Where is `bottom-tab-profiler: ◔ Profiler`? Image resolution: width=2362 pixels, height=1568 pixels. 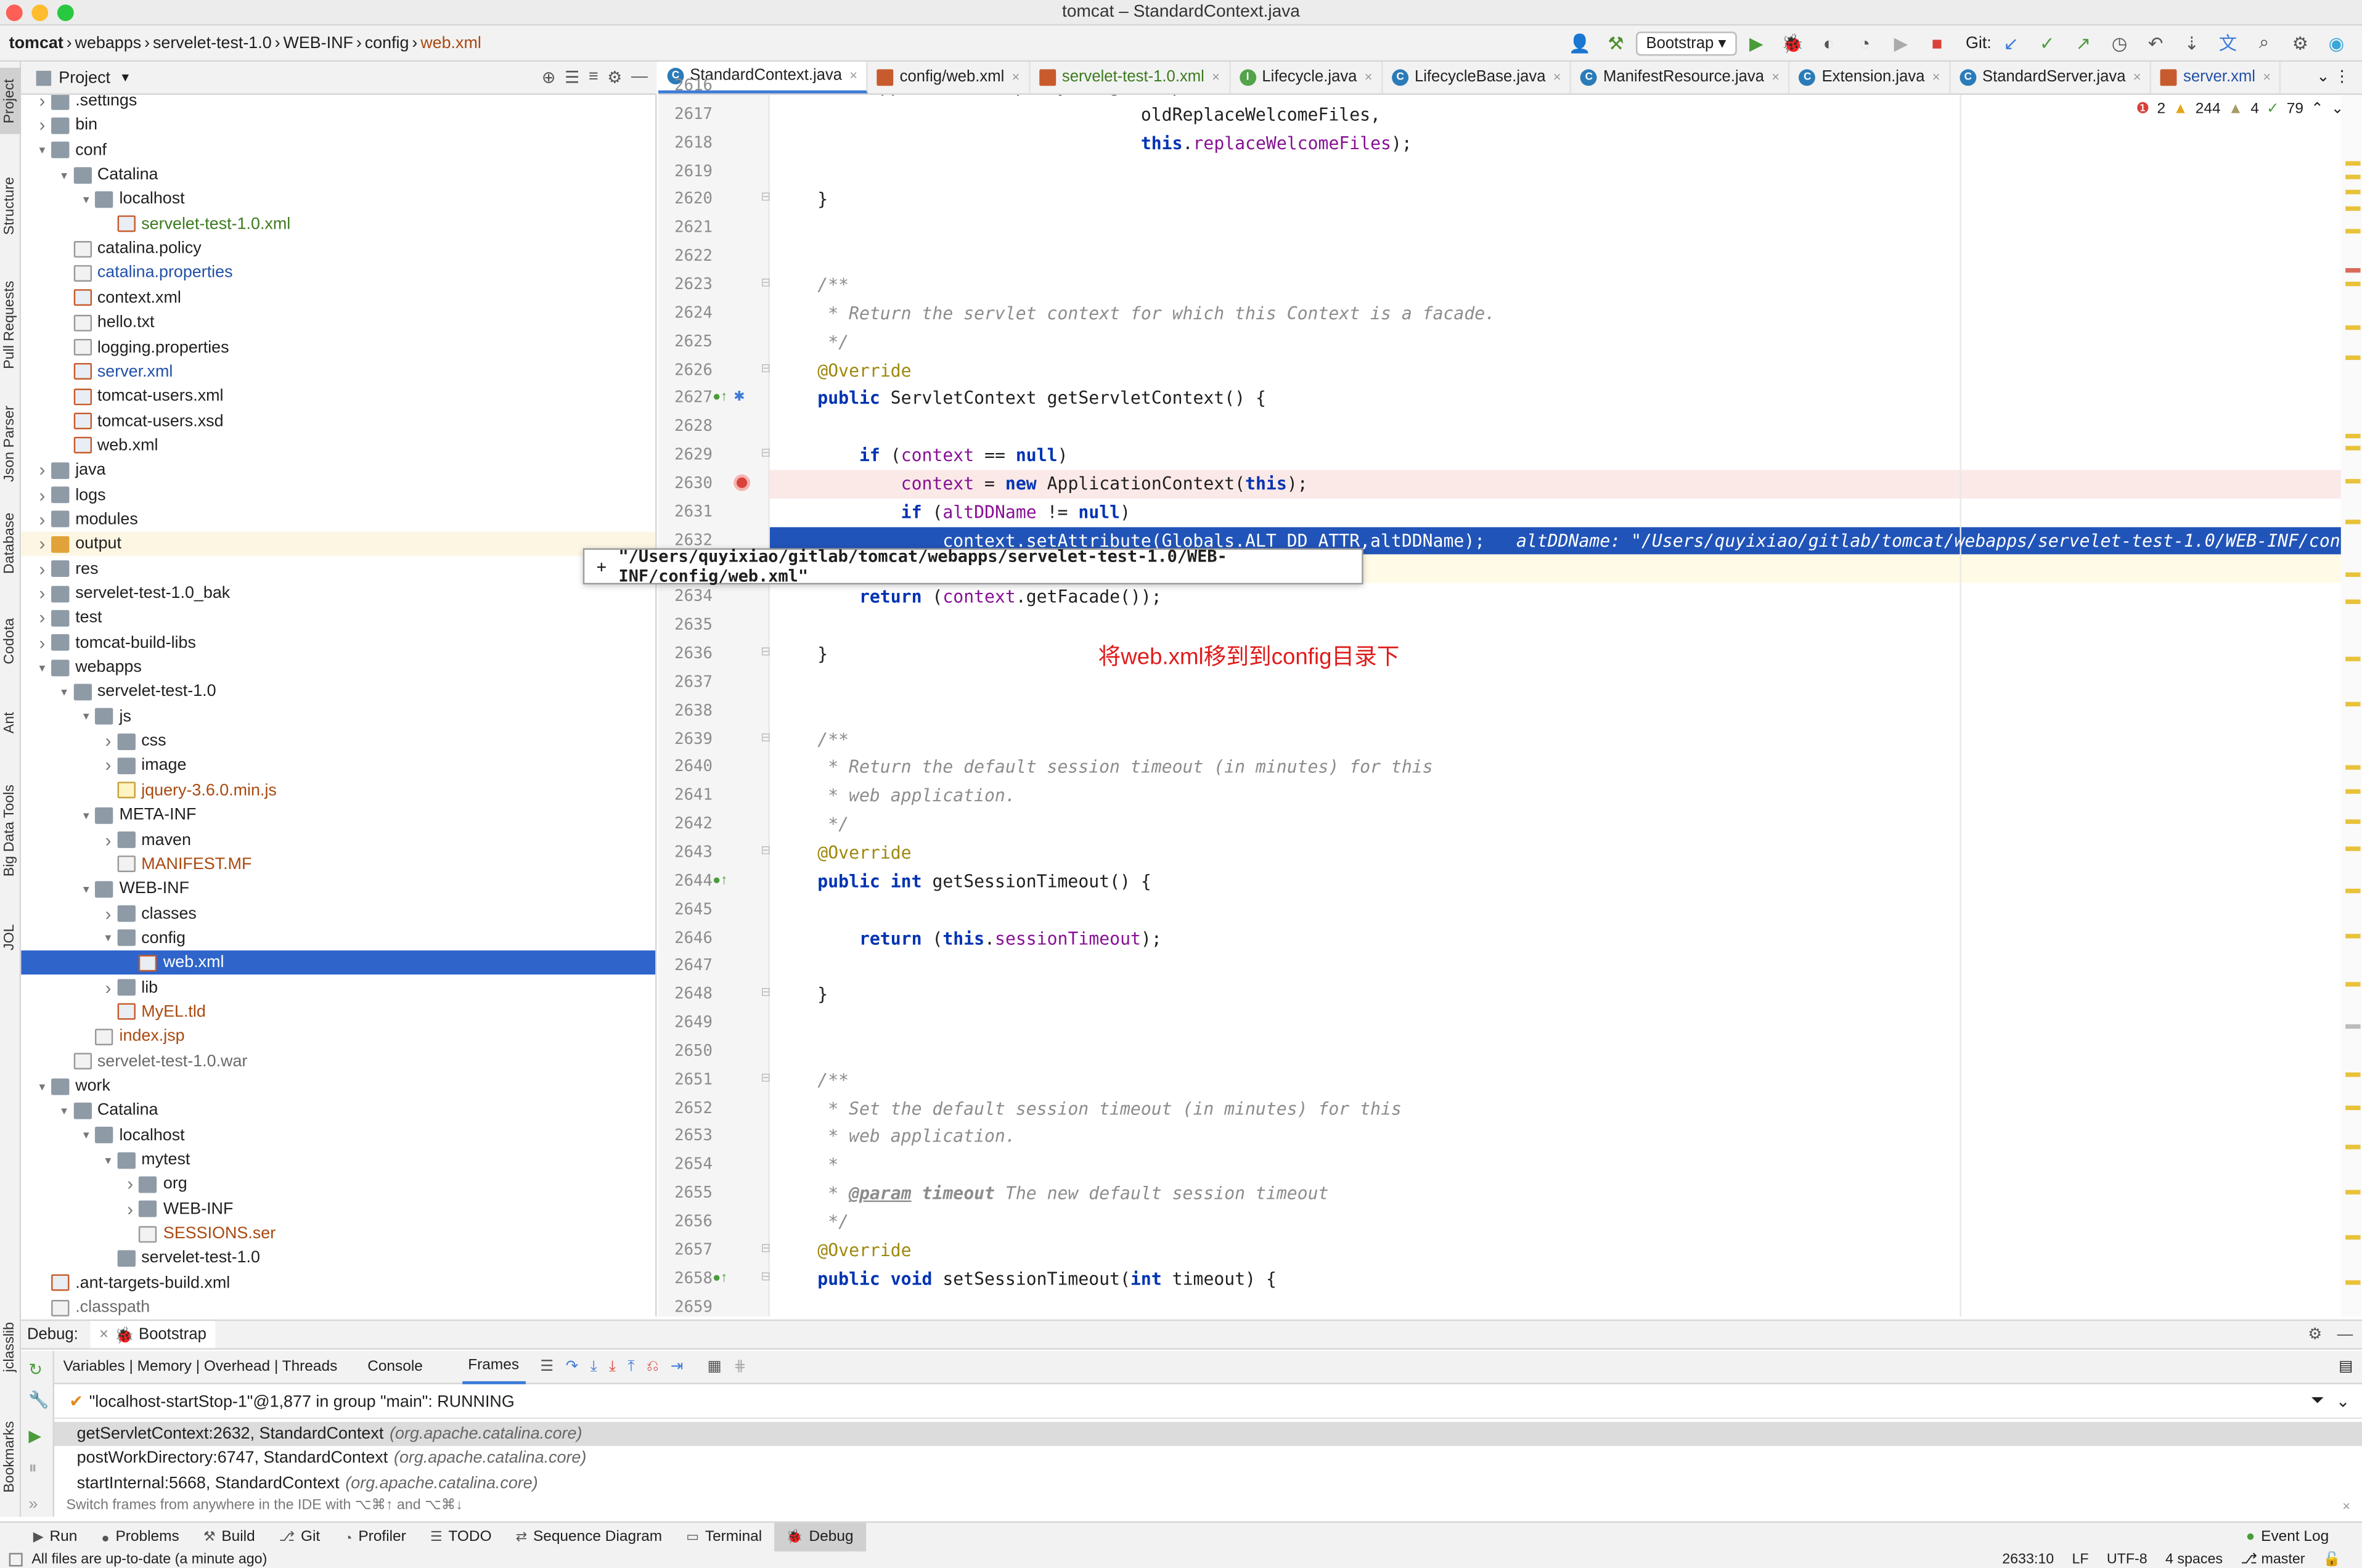
bottom-tab-profiler: ◔ Profiler is located at coordinates (375, 1537).